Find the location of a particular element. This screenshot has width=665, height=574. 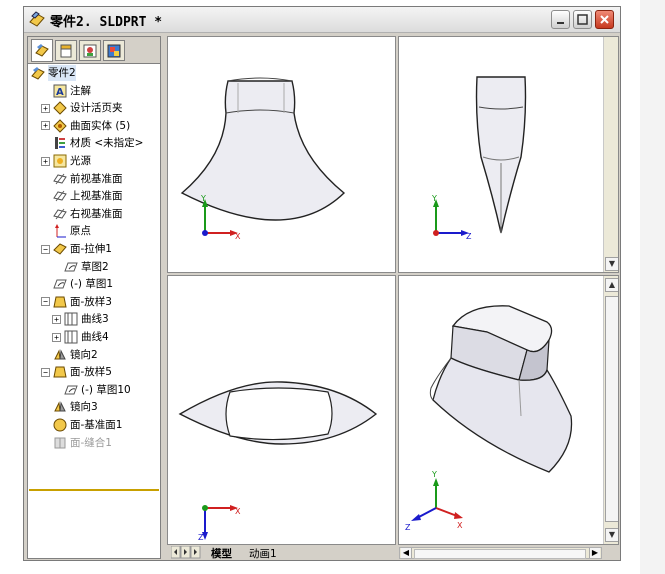

feature-tree-item: 面-缝合1 is located at coordinates (76, 443).